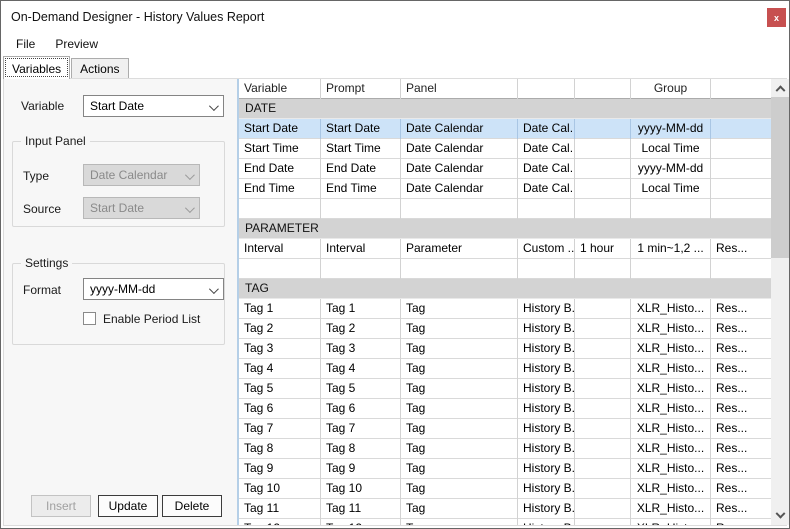 The image size is (790, 529). Describe the element at coordinates (361, 89) in the screenshot. I see `column-header-prompt: Prompt` at that location.